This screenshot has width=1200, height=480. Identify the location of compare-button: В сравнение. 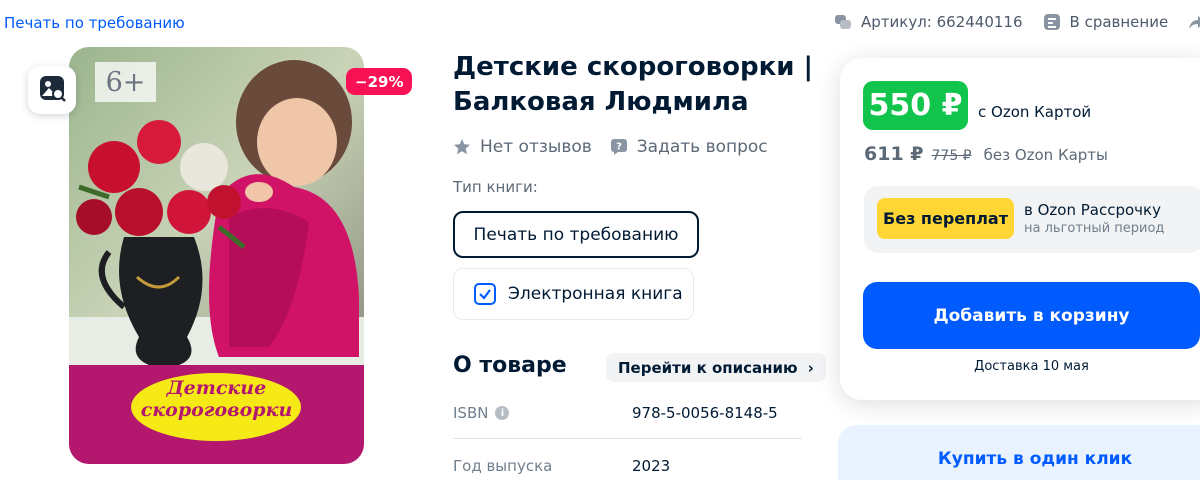
(1106, 22).